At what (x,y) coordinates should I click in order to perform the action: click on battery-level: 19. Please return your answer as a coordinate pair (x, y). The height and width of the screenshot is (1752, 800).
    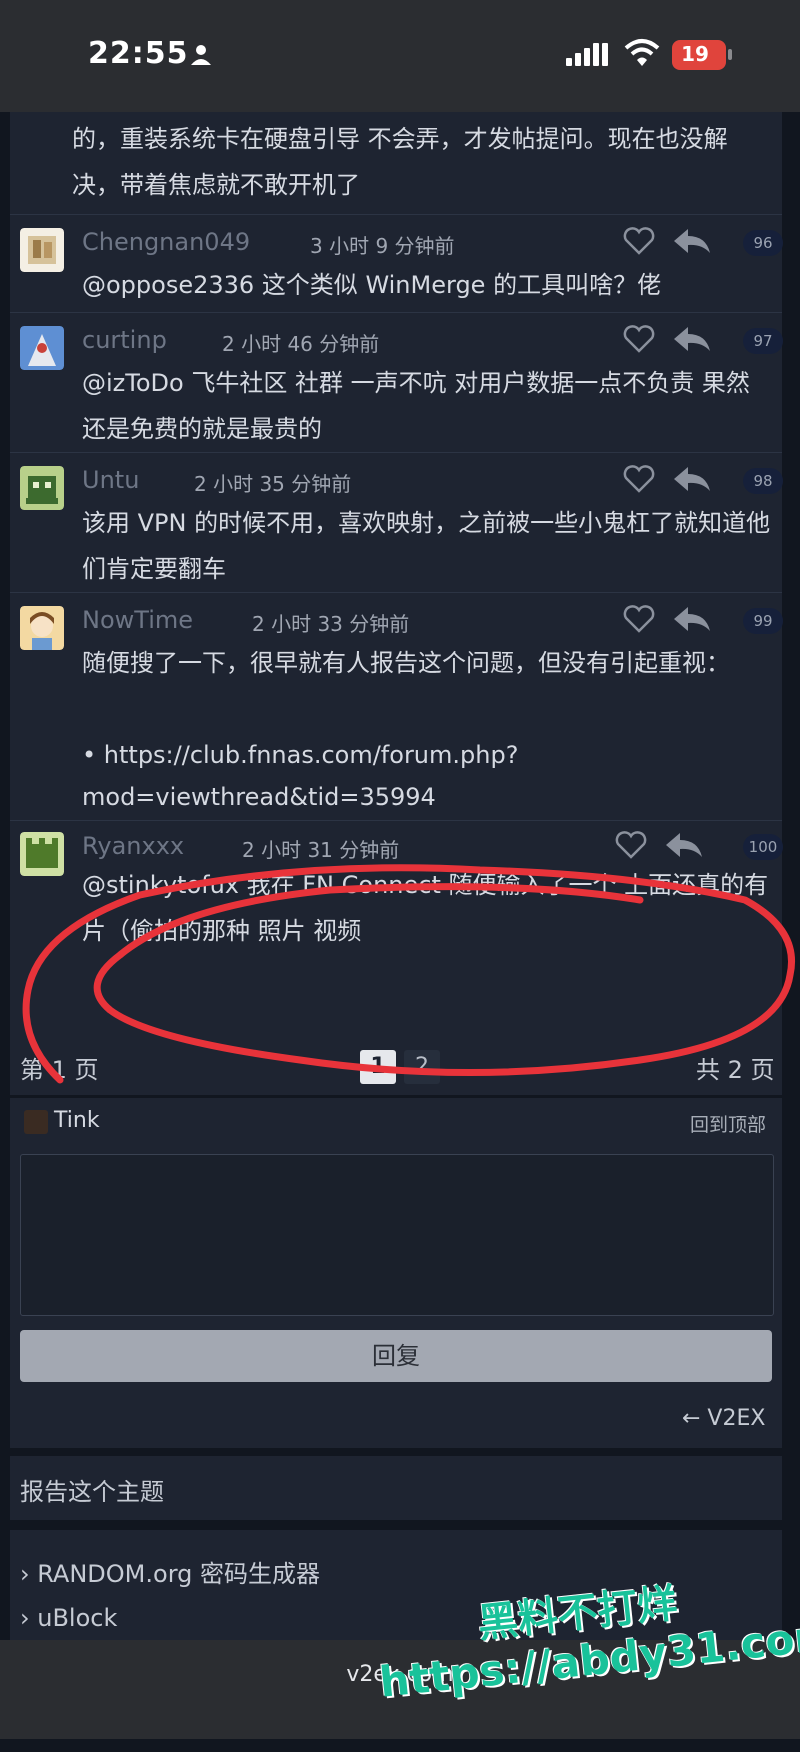
    Looking at the image, I should click on (695, 54).